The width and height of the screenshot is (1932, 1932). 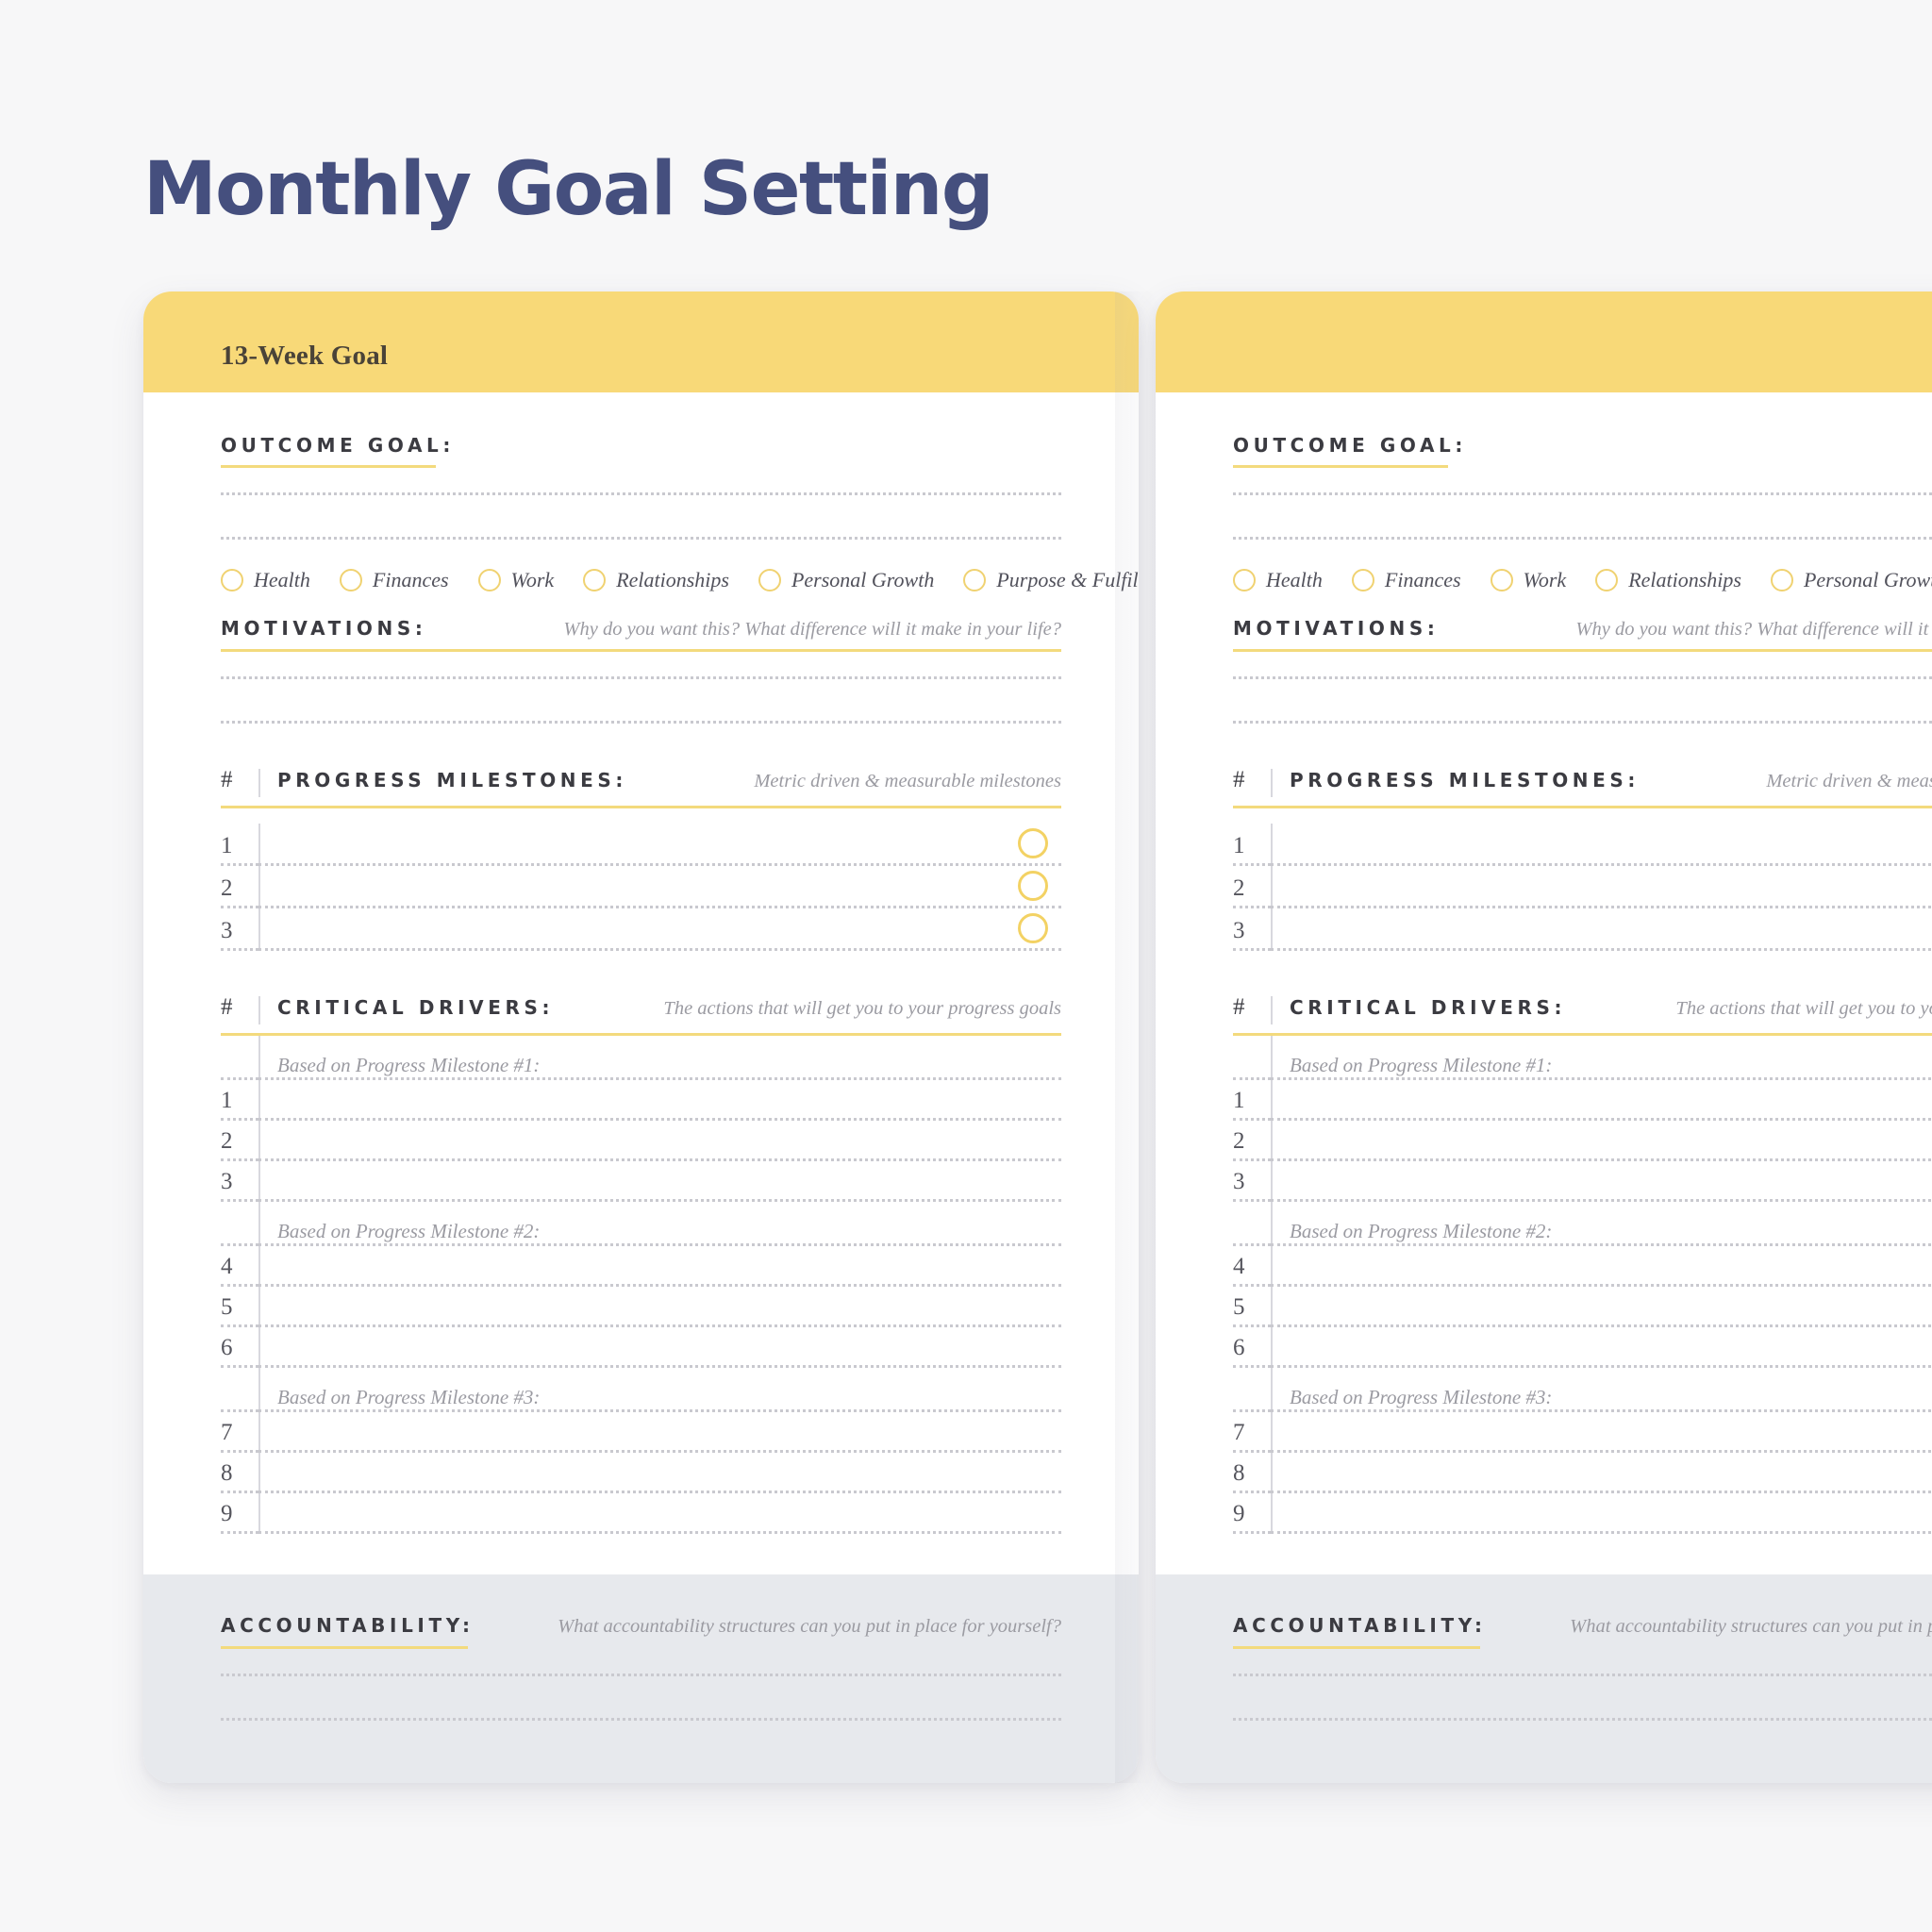 I want to click on category-option-purpose-fulfillment: Purpose & Fulfillment, so click(x=1051, y=580).